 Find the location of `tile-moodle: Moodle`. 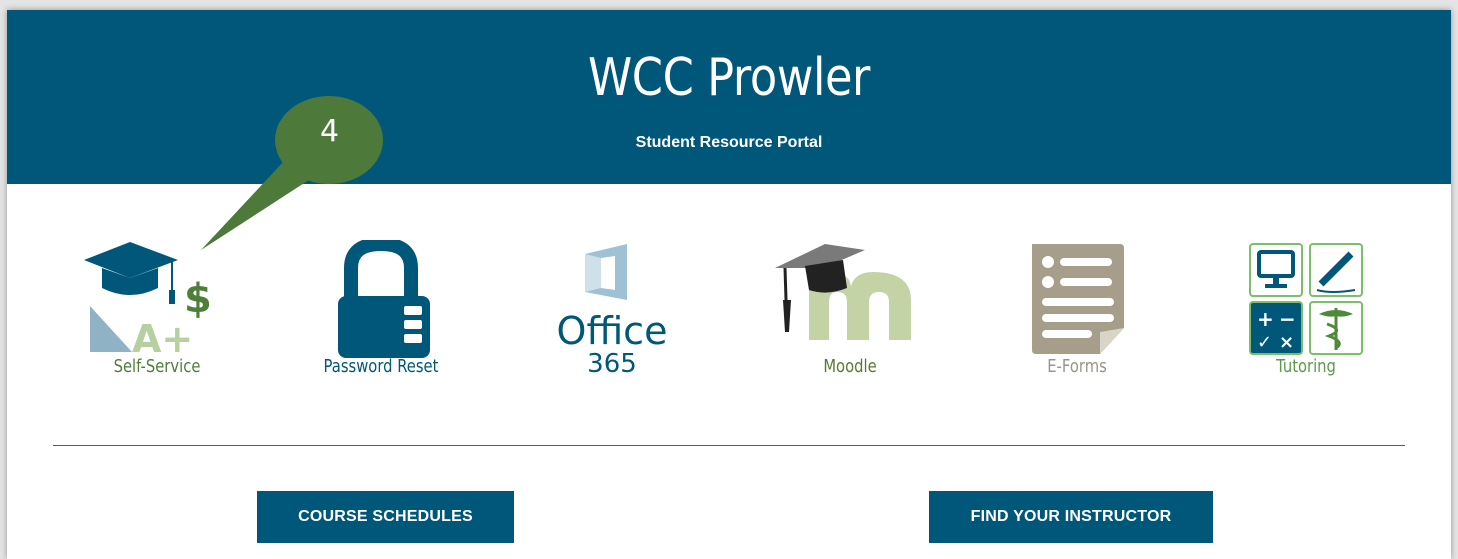

tile-moodle: Moodle is located at coordinates (850, 310).